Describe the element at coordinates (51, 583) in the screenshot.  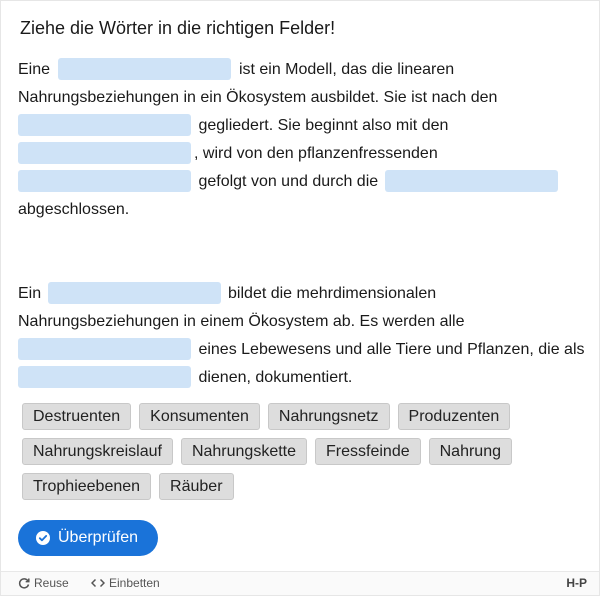
I see `reuse-label: Reuse` at that location.